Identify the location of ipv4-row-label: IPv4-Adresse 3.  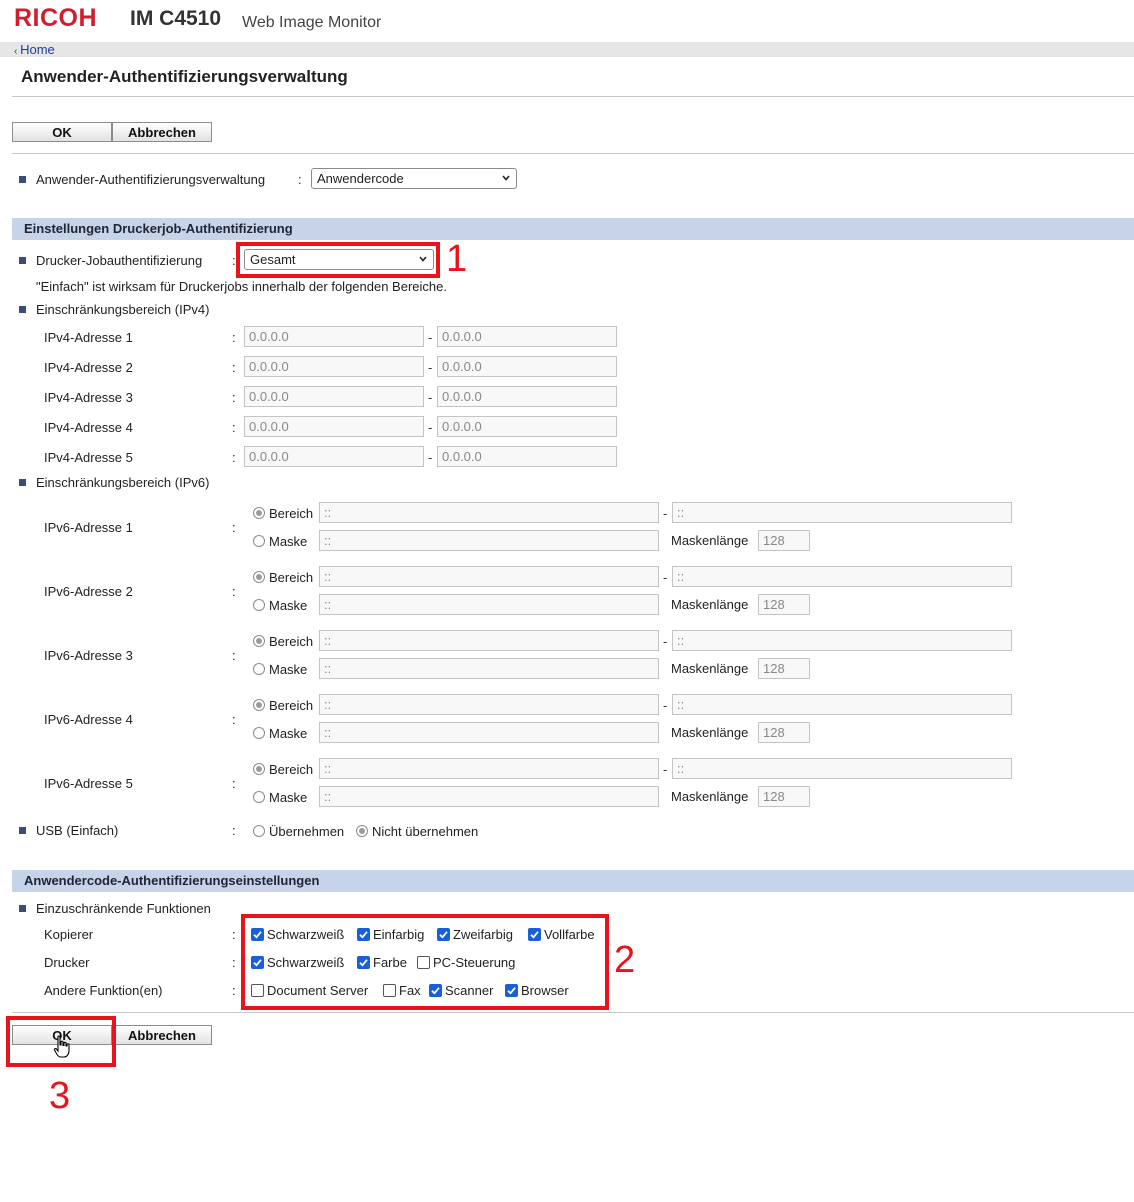
(88, 397).